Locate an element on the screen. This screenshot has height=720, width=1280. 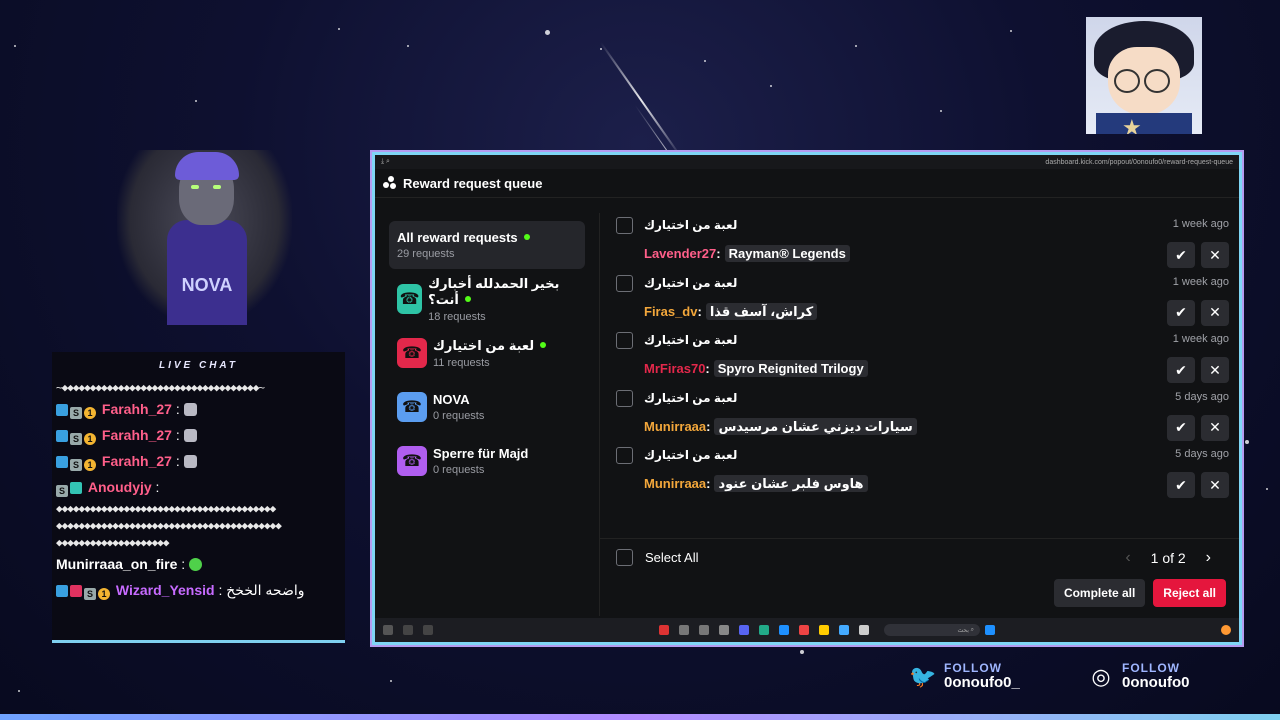
sidebar-item-count: 29 requests is located at coordinates (426, 254).